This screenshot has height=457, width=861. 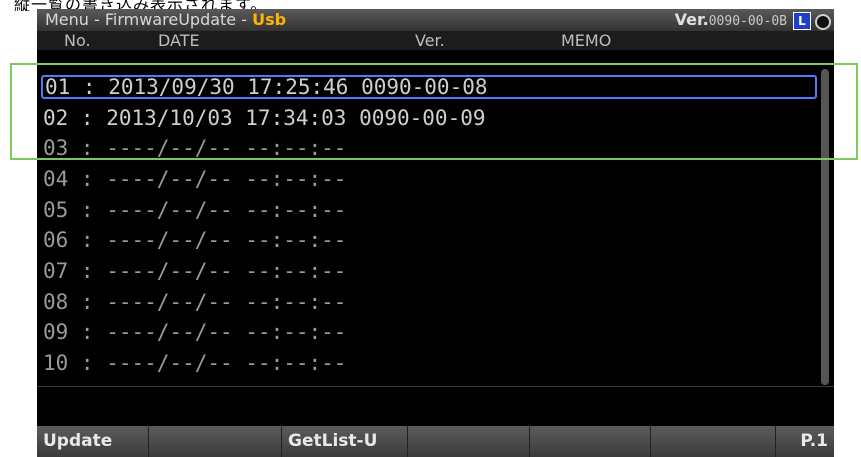 What do you see at coordinates (425, 271) in the screenshot?
I see `list-row-07: 07 : ----/--/-- --:--:--` at bounding box center [425, 271].